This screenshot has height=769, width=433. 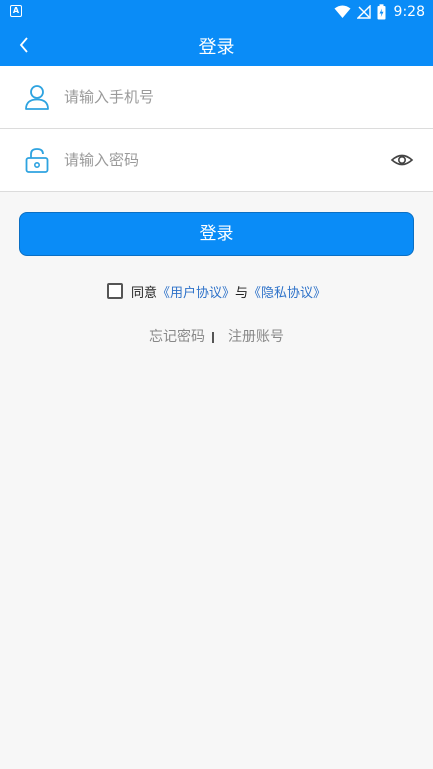 I want to click on app-header: A 9:28 登录, so click(x=216, y=33).